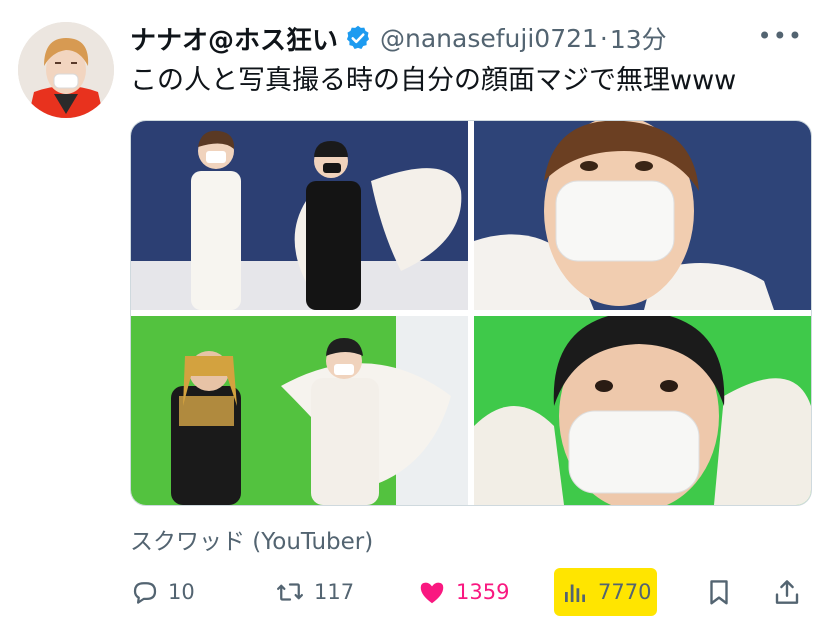  What do you see at coordinates (358, 37) in the screenshot?
I see `verified-badge-icon` at bounding box center [358, 37].